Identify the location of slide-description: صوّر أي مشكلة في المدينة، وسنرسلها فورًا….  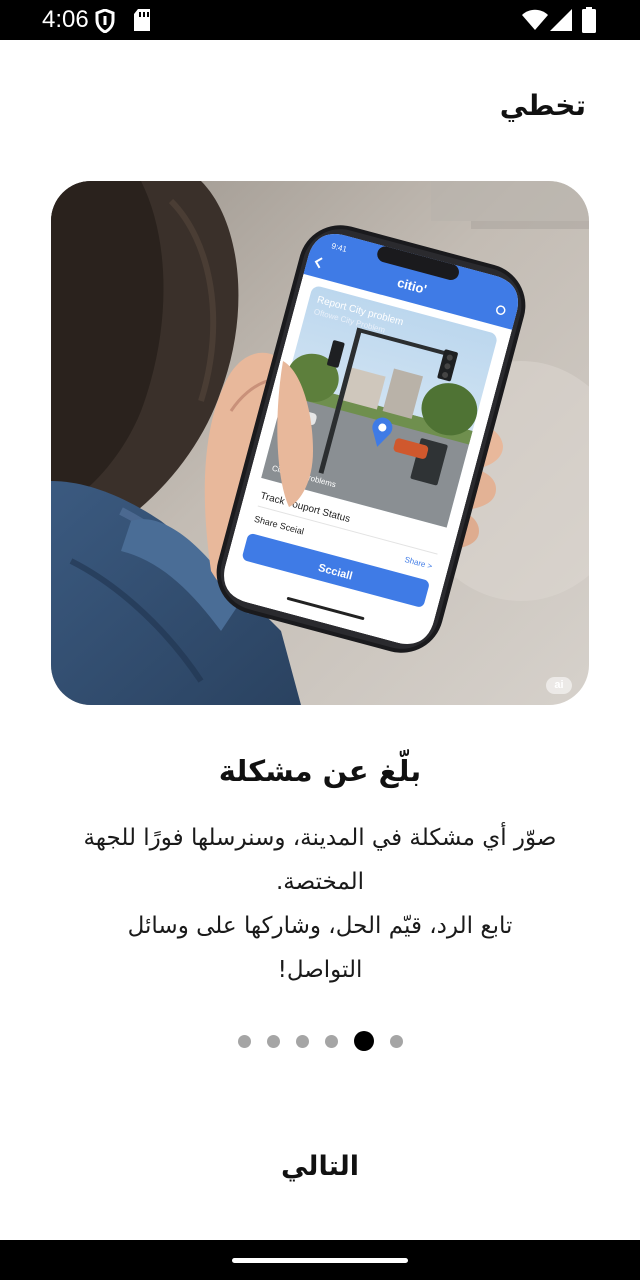
(320, 904).